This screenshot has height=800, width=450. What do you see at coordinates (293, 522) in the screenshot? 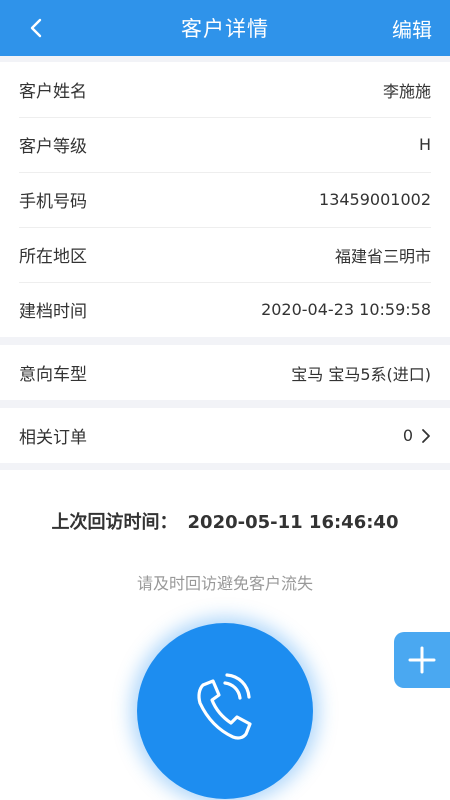
I see `last-visit-time: 2020-05-11 16:46:40` at bounding box center [293, 522].